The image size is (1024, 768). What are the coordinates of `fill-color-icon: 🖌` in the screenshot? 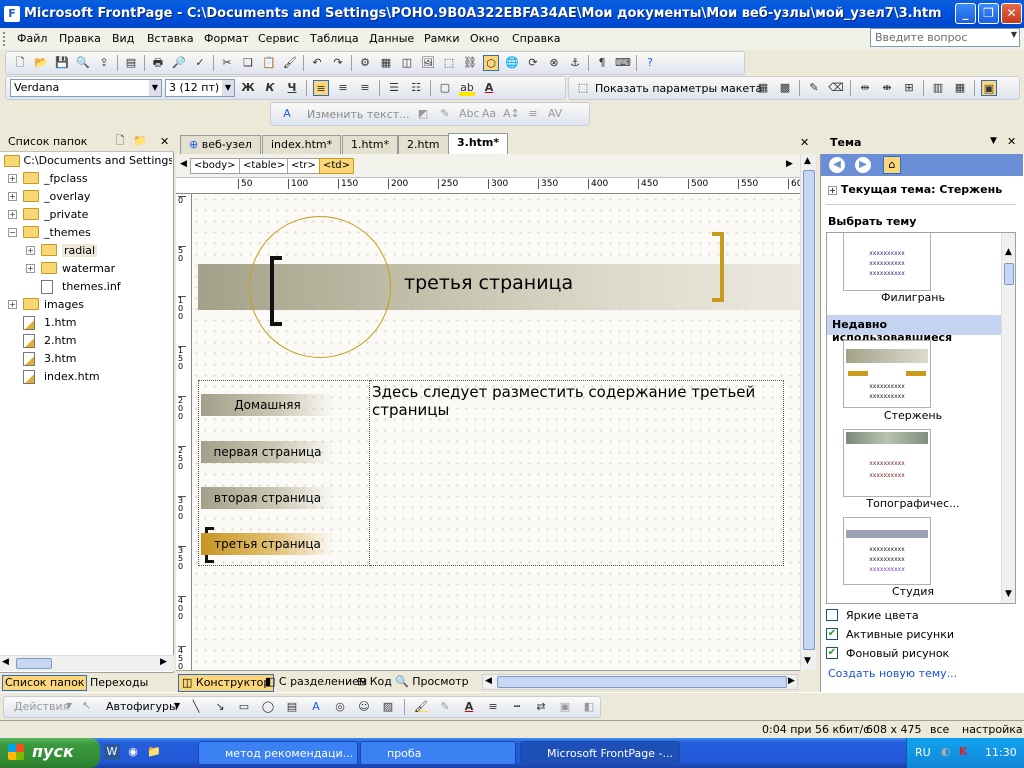 It's located at (421, 707).